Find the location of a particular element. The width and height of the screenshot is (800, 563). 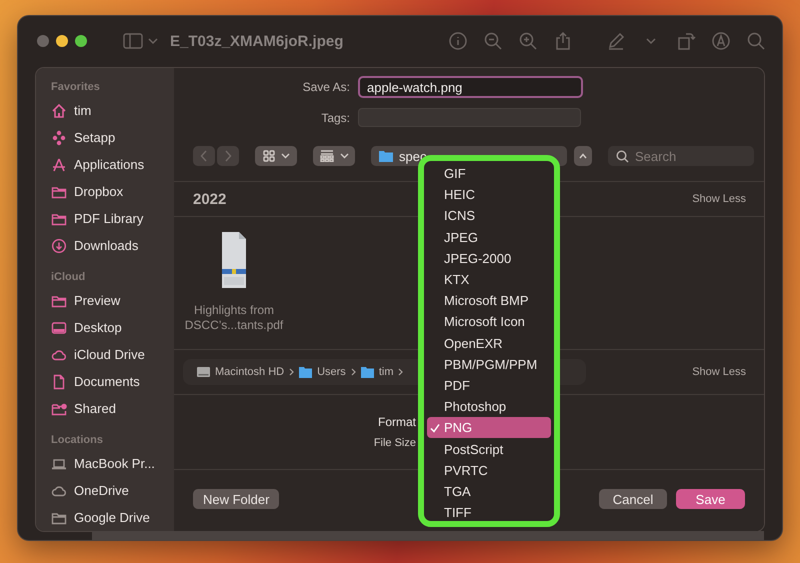

info-icon is located at coordinates (458, 41).